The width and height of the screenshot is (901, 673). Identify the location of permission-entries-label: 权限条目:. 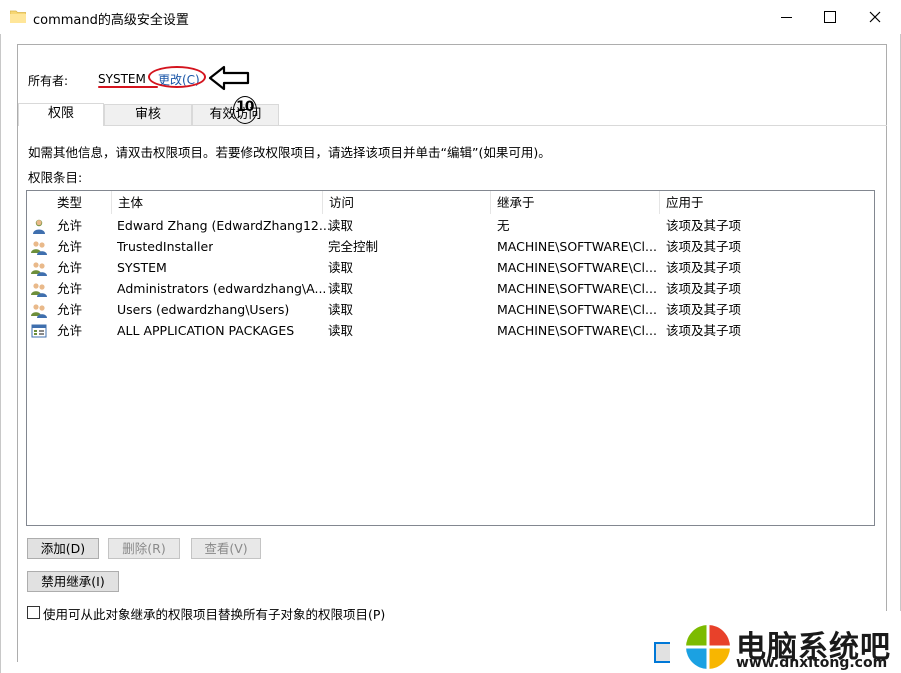
(55, 177).